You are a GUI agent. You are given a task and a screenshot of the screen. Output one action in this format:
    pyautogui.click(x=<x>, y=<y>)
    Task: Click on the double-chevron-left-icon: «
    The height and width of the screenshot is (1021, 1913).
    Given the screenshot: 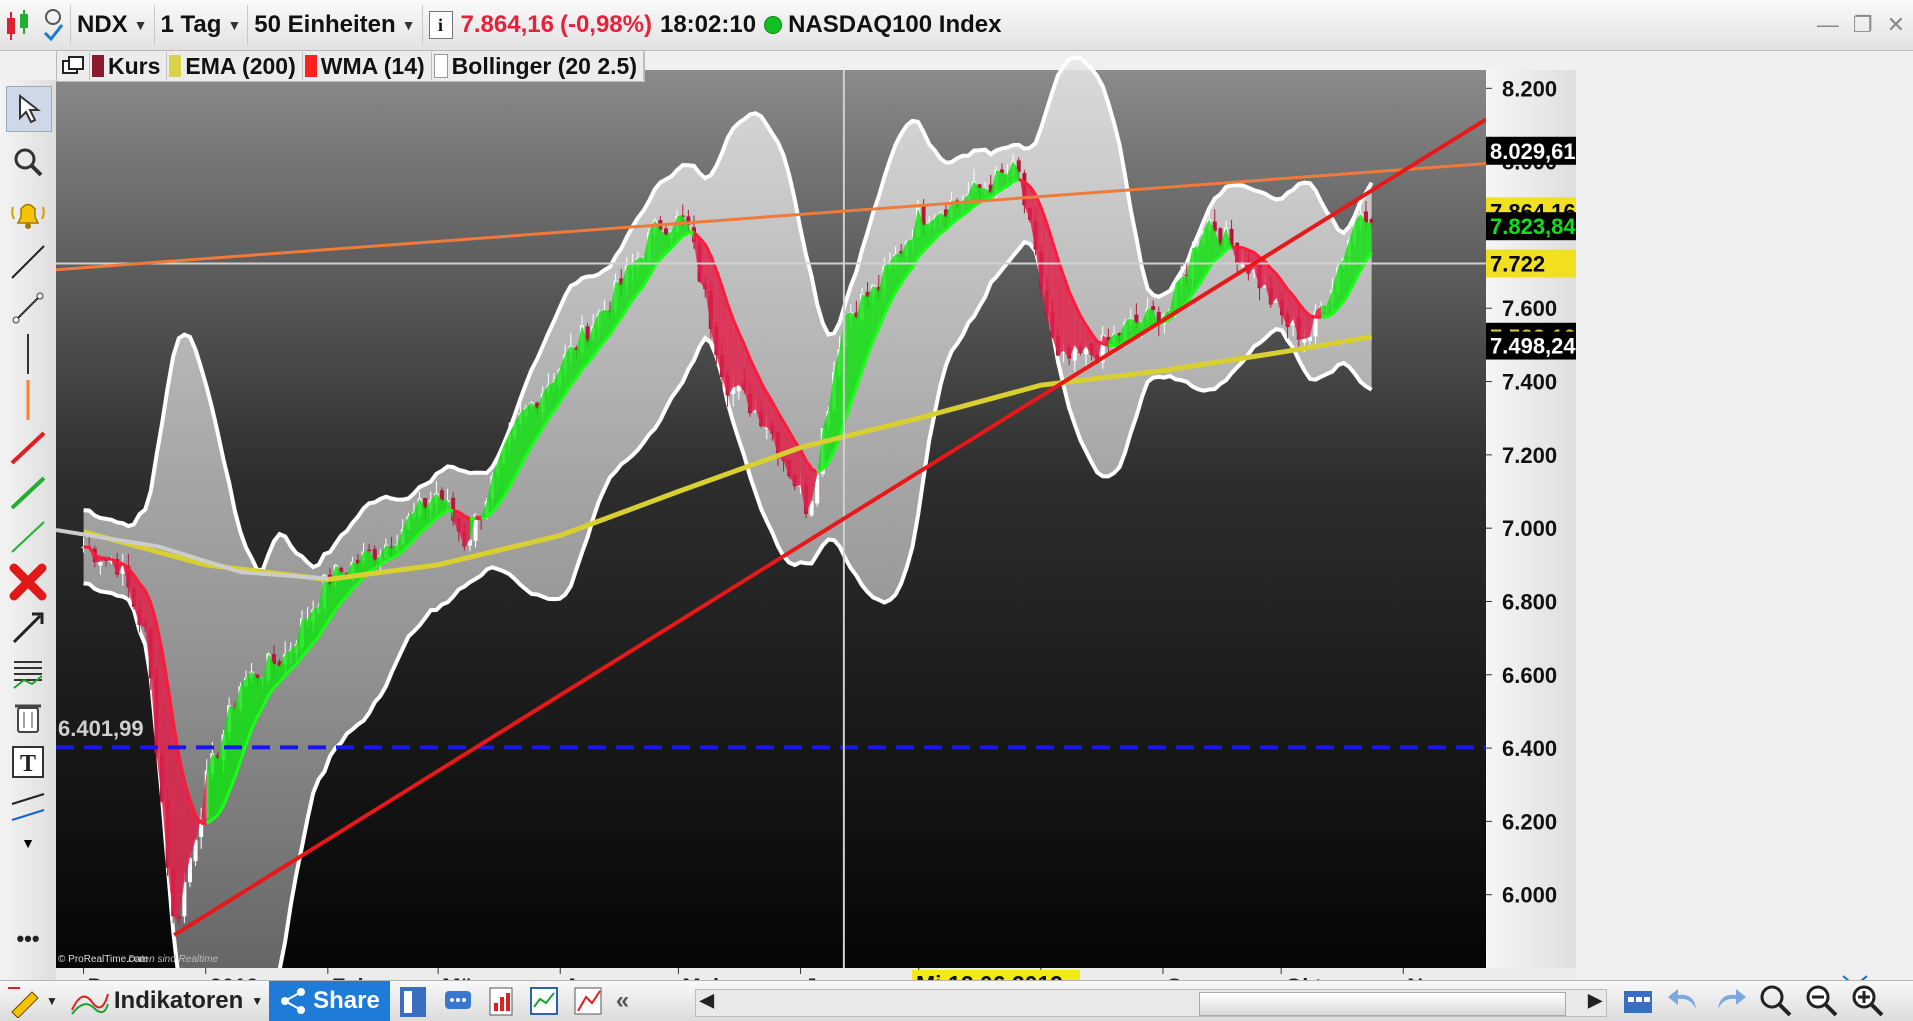 What is the action you would take?
    pyautogui.click(x=622, y=1001)
    